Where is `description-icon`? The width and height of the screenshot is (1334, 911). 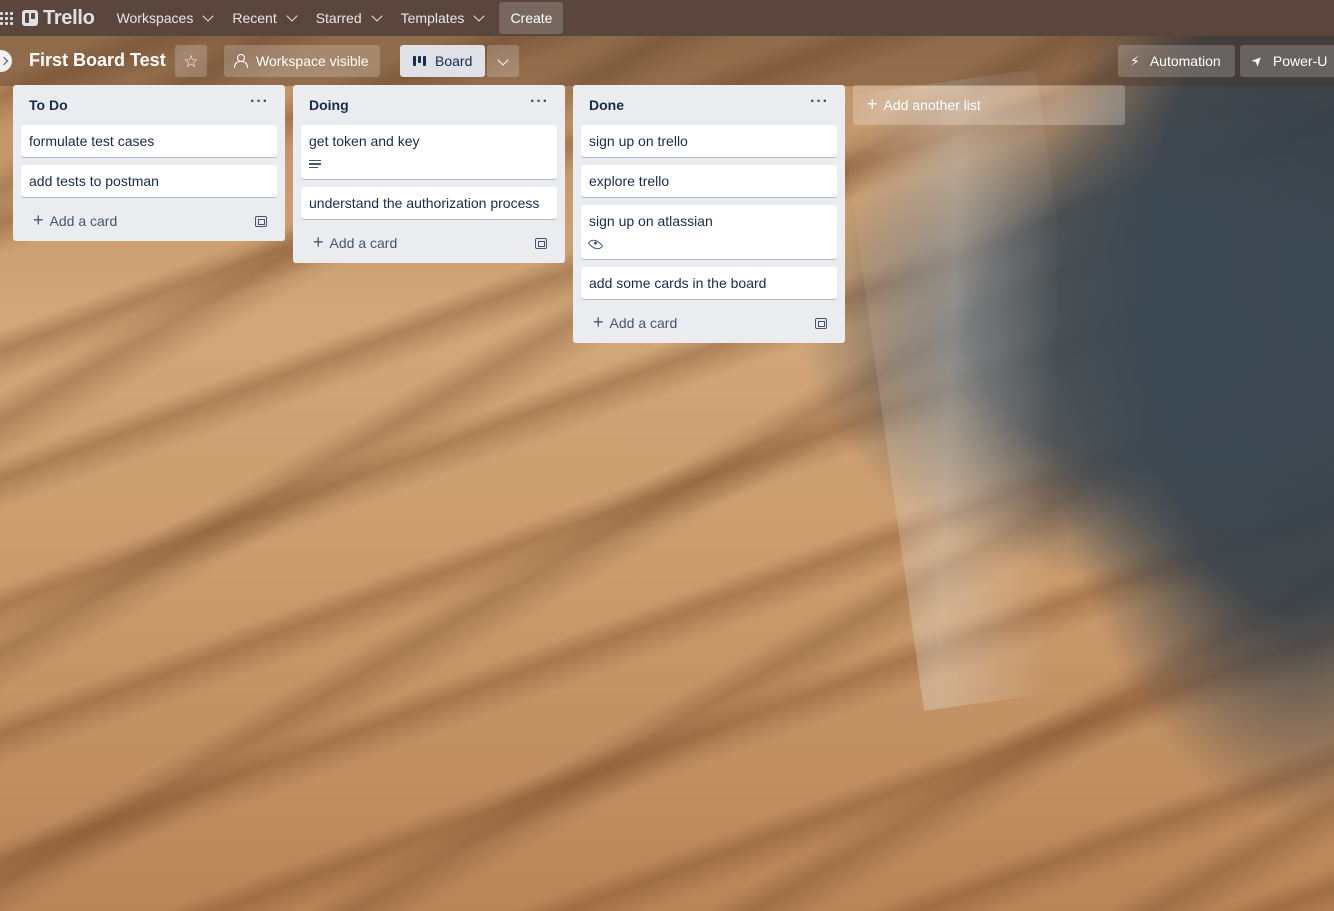
description-icon is located at coordinates (315, 164).